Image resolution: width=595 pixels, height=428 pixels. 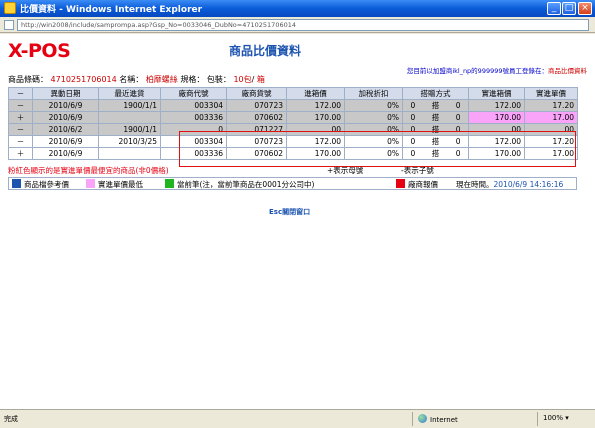 What do you see at coordinates (556, 418) in the screenshot?
I see `zoom-control: 100% ▾` at bounding box center [556, 418].